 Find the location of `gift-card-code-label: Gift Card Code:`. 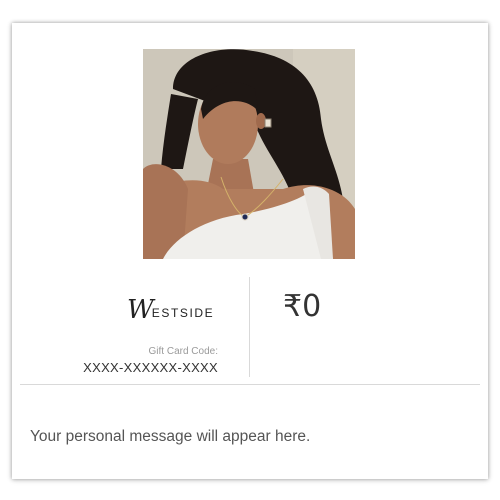

gift-card-code-label: Gift Card Code: is located at coordinates (183, 351).